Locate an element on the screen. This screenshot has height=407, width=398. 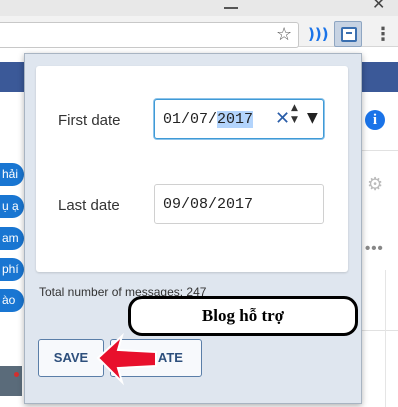
annotation-arrow is located at coordinates (126, 359).